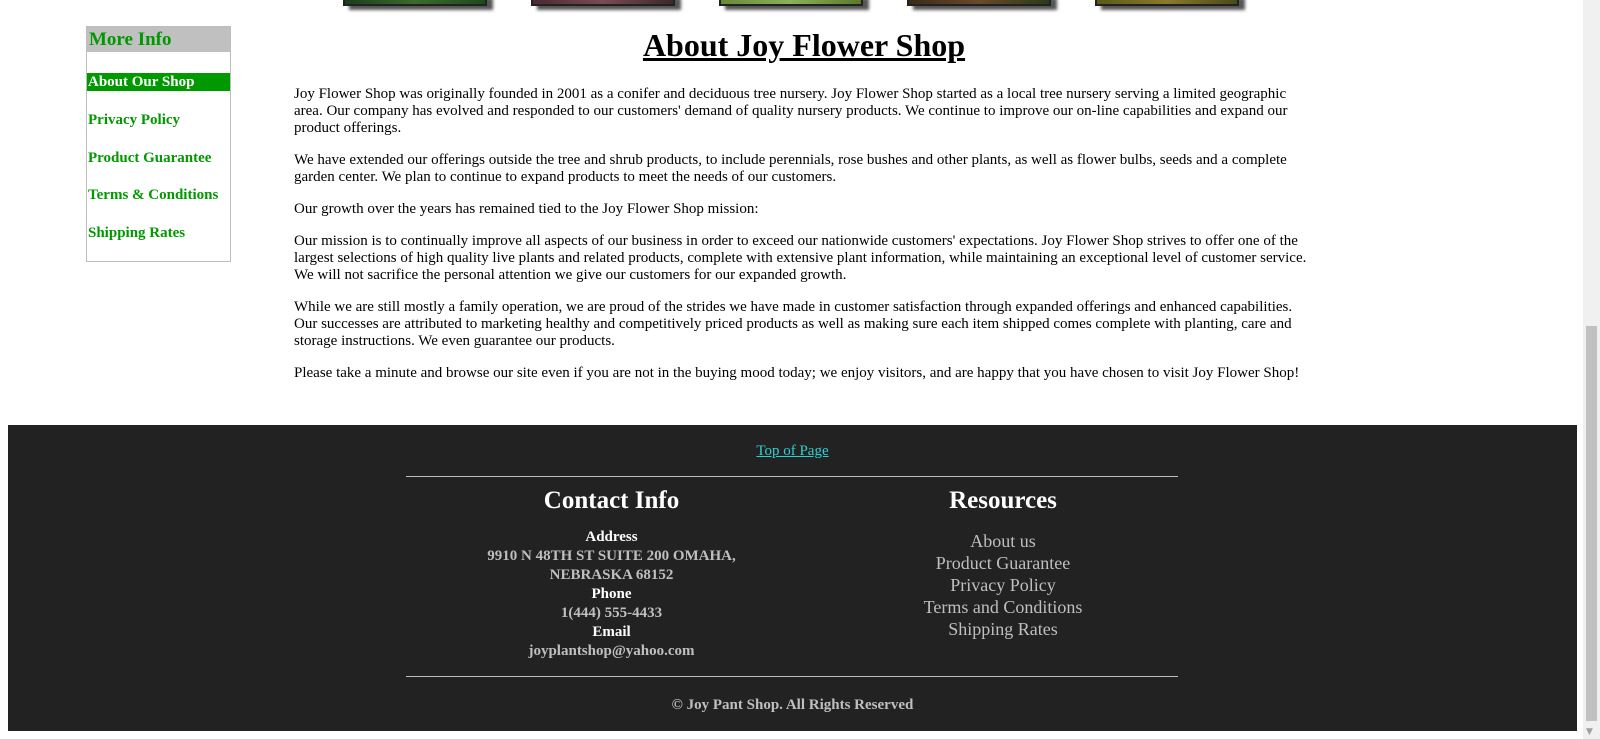  Describe the element at coordinates (158, 233) in the screenshot. I see `sidebar-item-shipping-rates: Shipping Rates` at that location.